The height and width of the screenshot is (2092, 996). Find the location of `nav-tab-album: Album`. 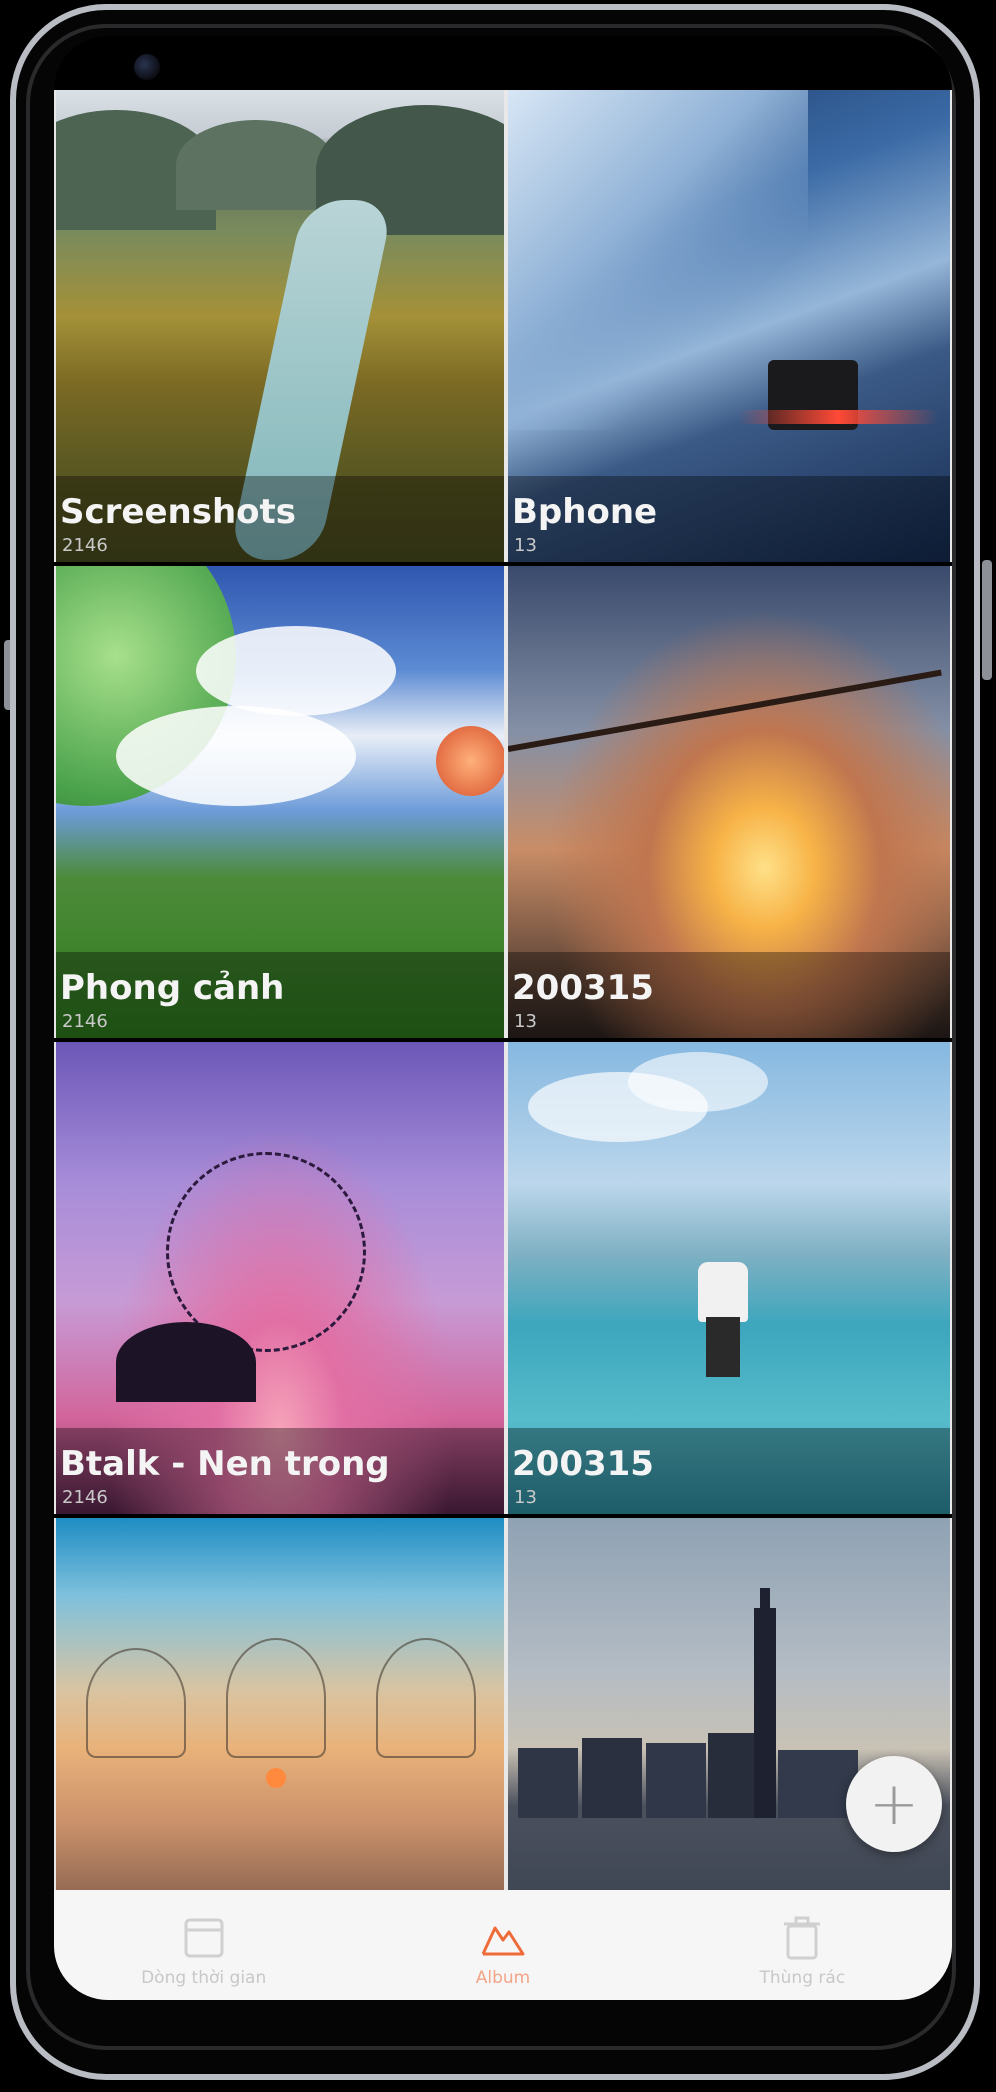

nav-tab-album: Album is located at coordinates (502, 1945).